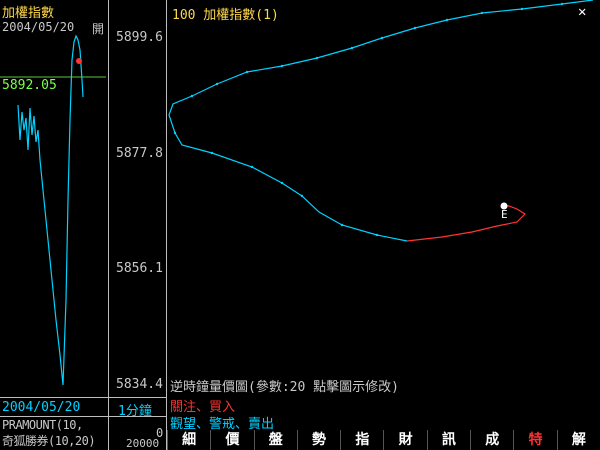 The width and height of the screenshot is (600, 450). I want to click on volume-scale-label: 20000, so click(143, 443).